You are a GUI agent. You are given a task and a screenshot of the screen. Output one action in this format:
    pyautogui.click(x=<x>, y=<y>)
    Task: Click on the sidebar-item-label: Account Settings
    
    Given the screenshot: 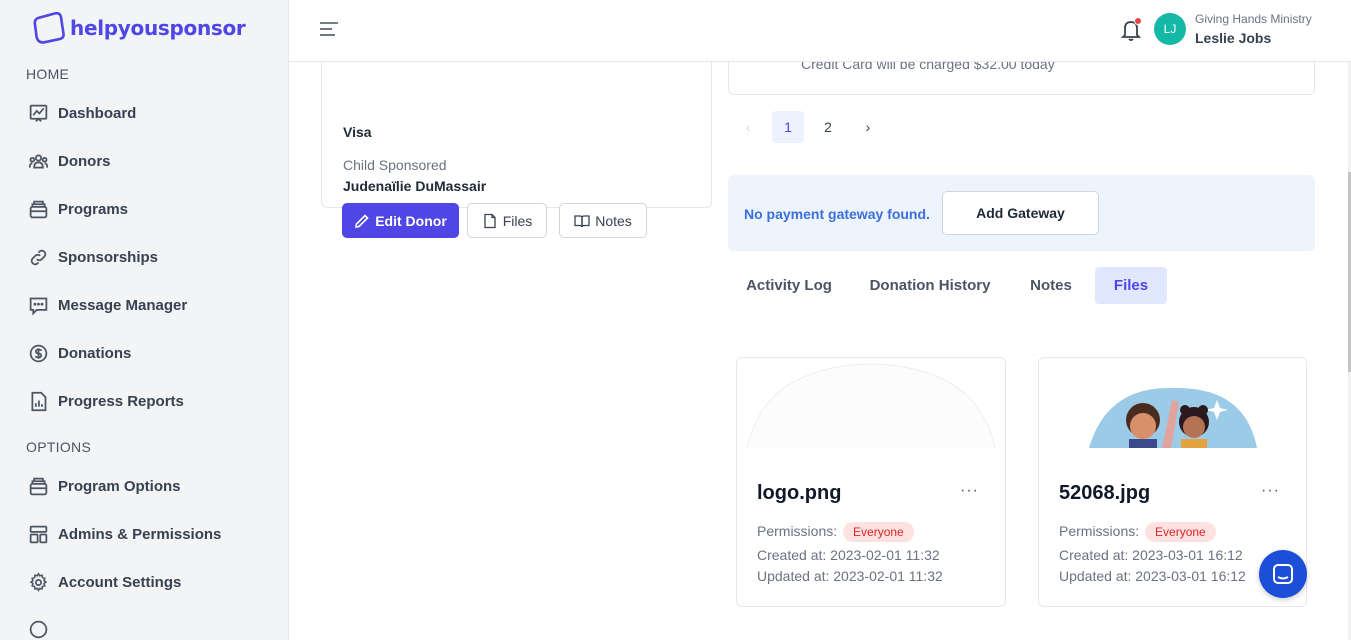 What is the action you would take?
    pyautogui.click(x=120, y=582)
    